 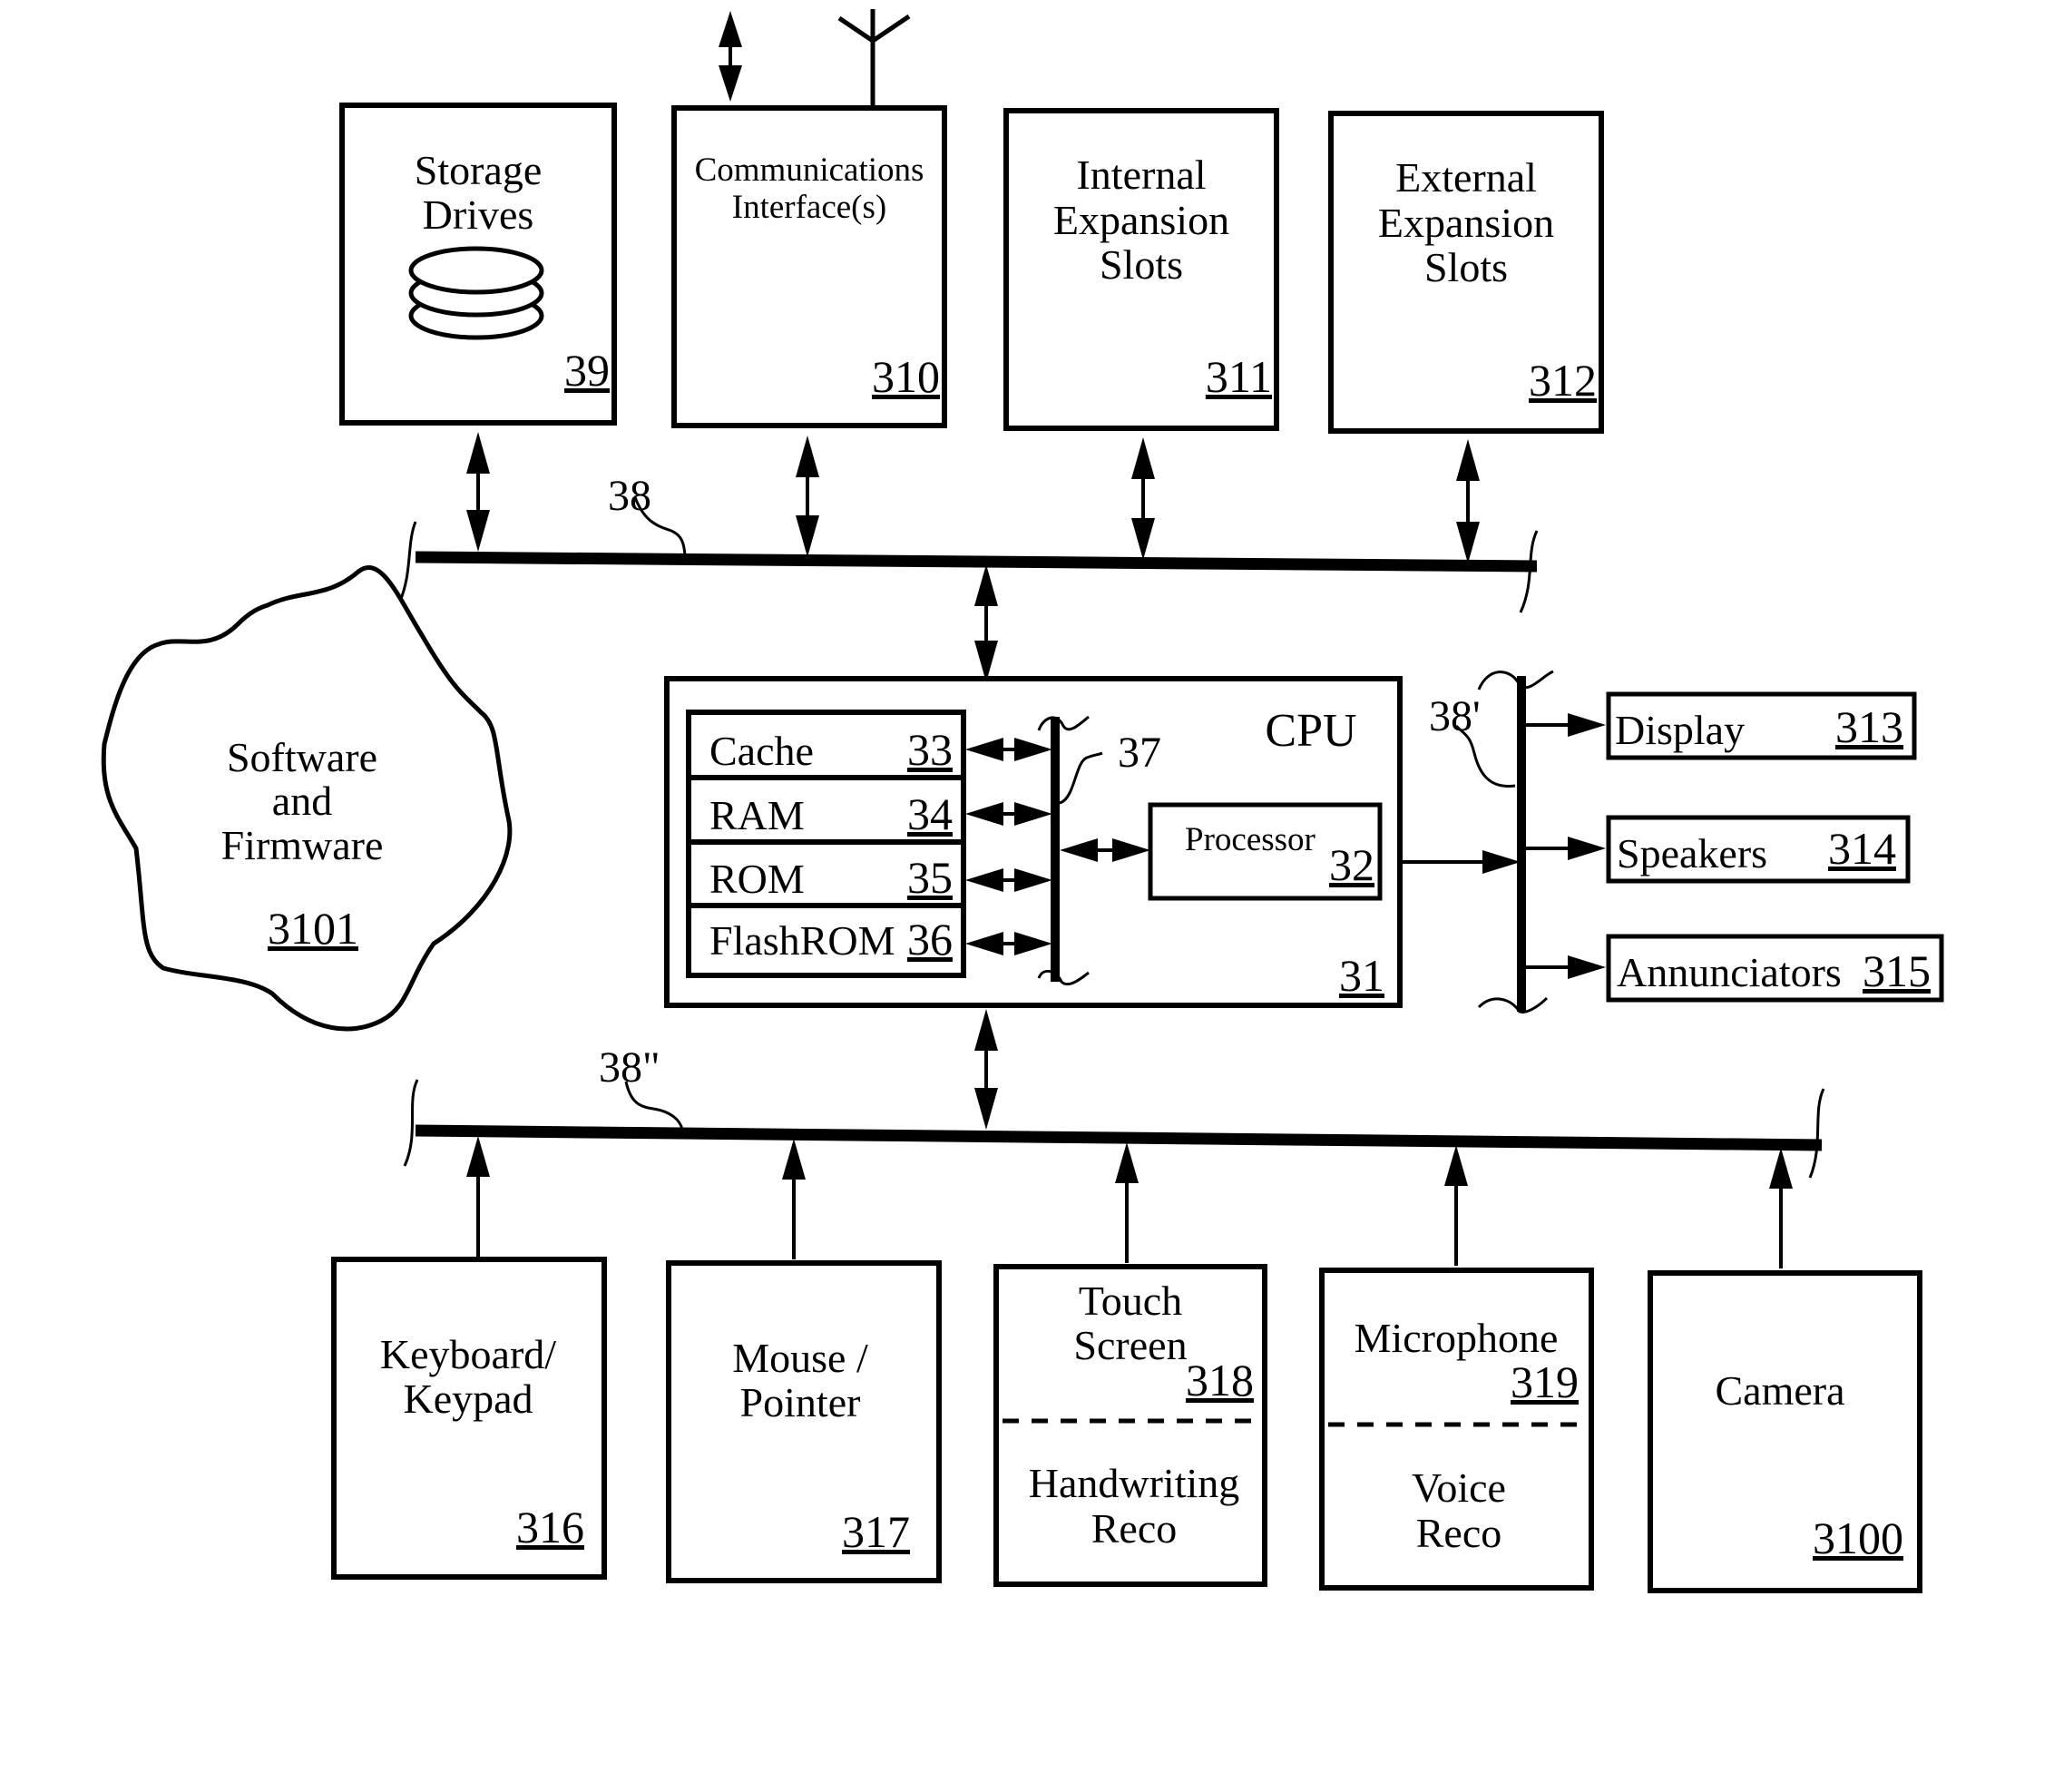 I want to click on touch-ref: 318, so click(x=1220, y=1380).